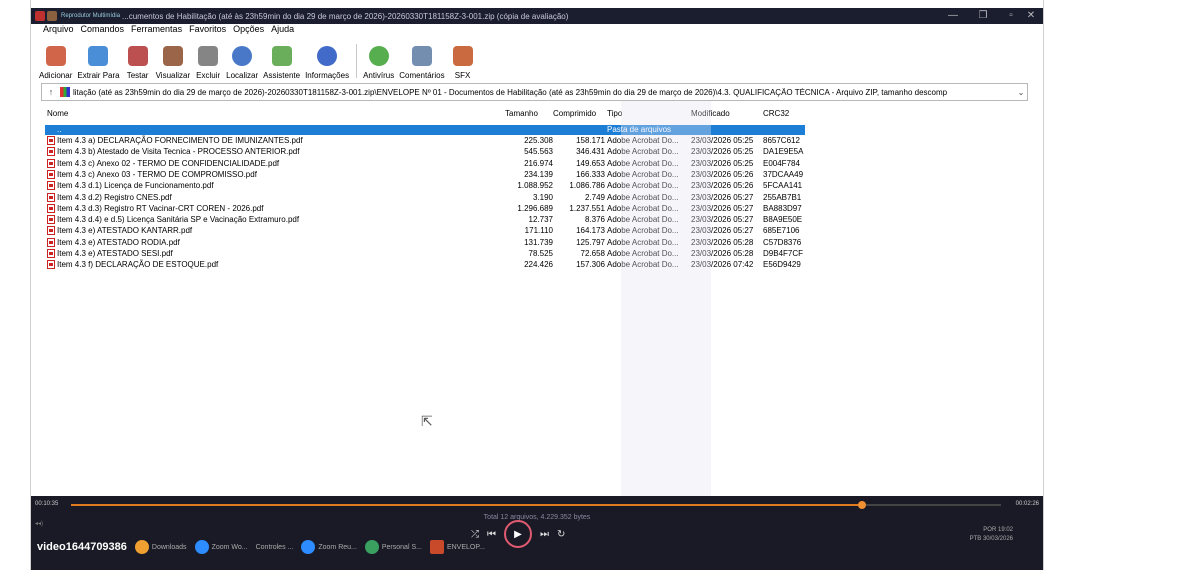  What do you see at coordinates (160, 547) in the screenshot?
I see `taskbar-app-downloads: Downloads` at bounding box center [160, 547].